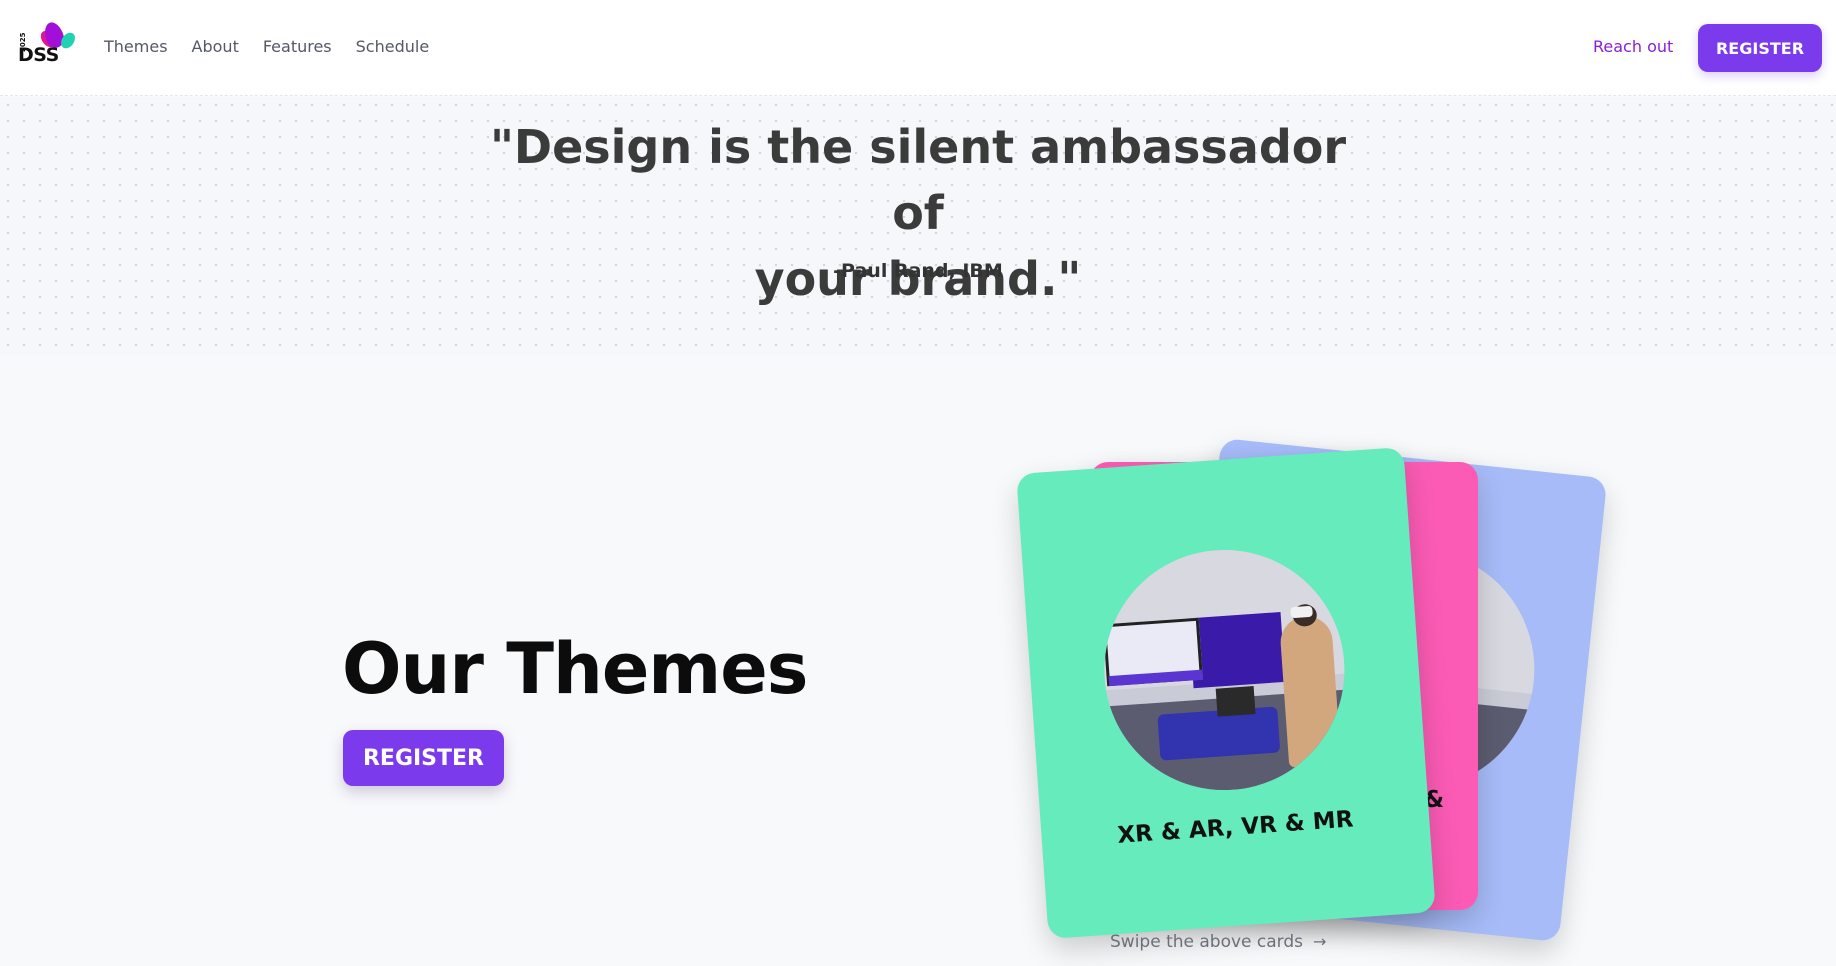 This screenshot has width=1836, height=966. I want to click on theme-card-front: XR & AR, VR & MR, so click(1226, 693).